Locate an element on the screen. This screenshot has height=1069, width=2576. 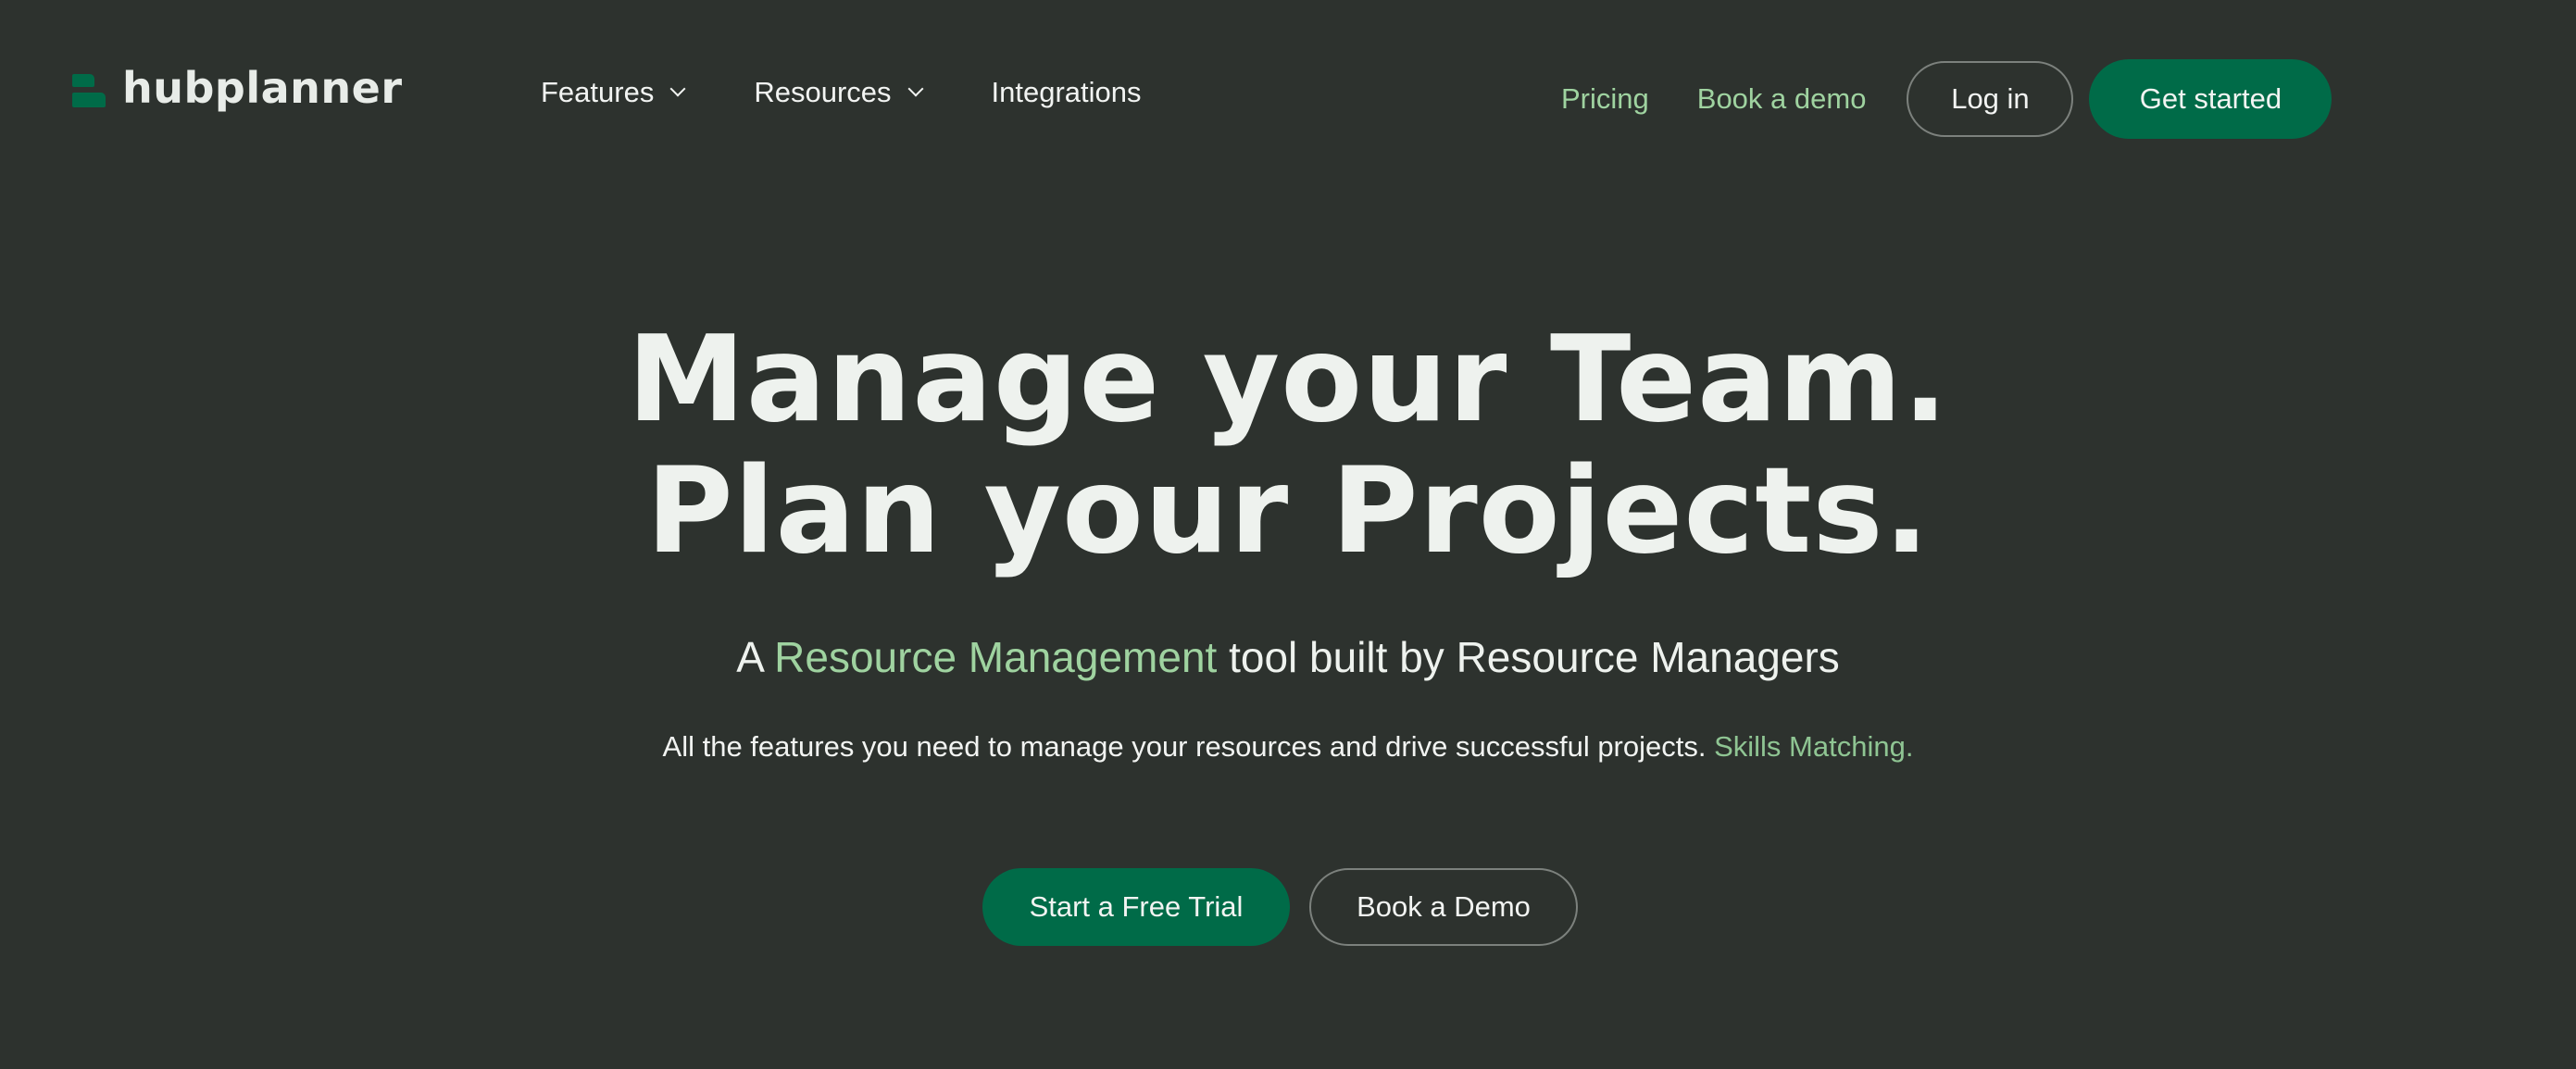
hero-cta-group: Start a Free Trial Book a Demo is located at coordinates (1280, 907).